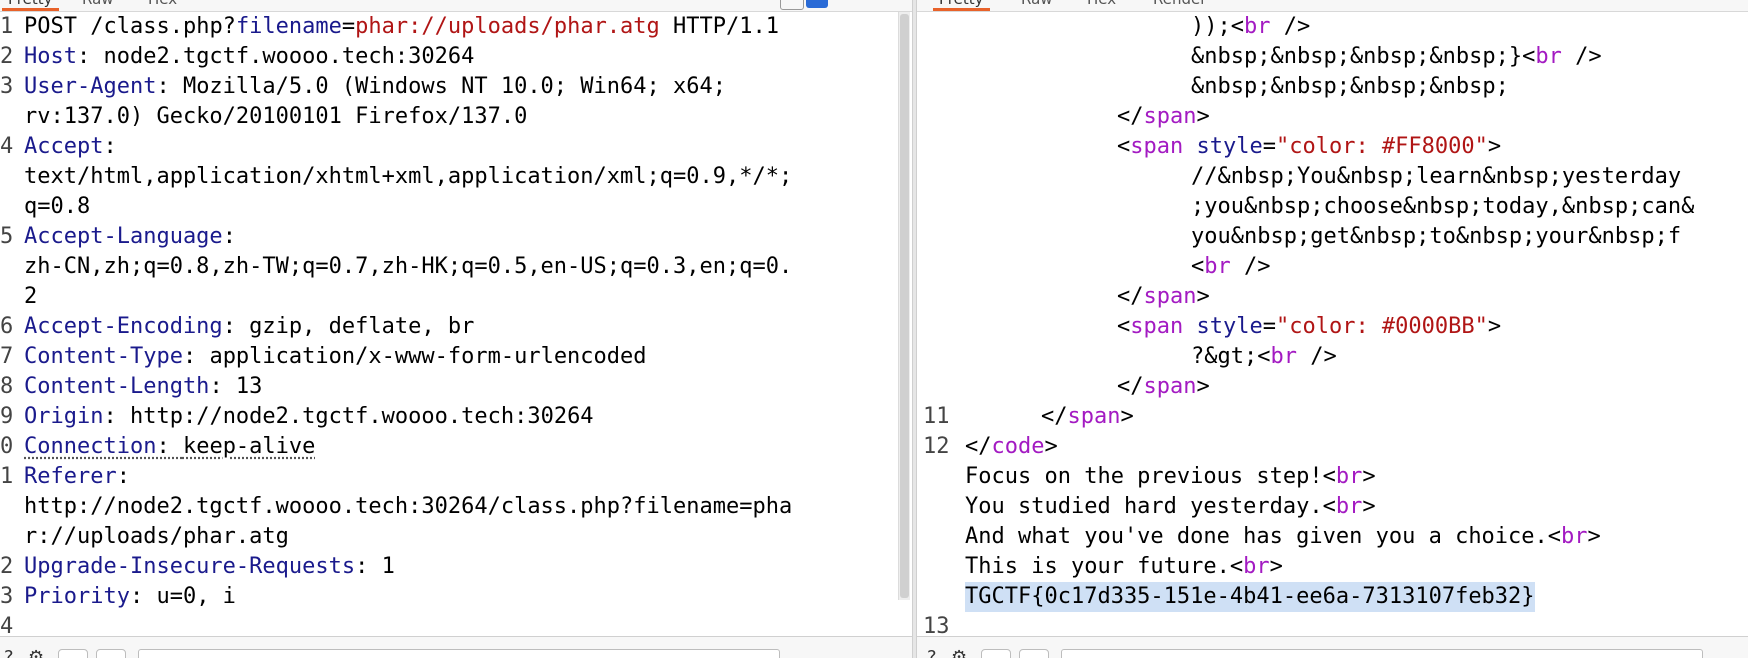 This screenshot has width=1748, height=658. What do you see at coordinates (1332, 387) in the screenshot?
I see `response-line: </span>` at bounding box center [1332, 387].